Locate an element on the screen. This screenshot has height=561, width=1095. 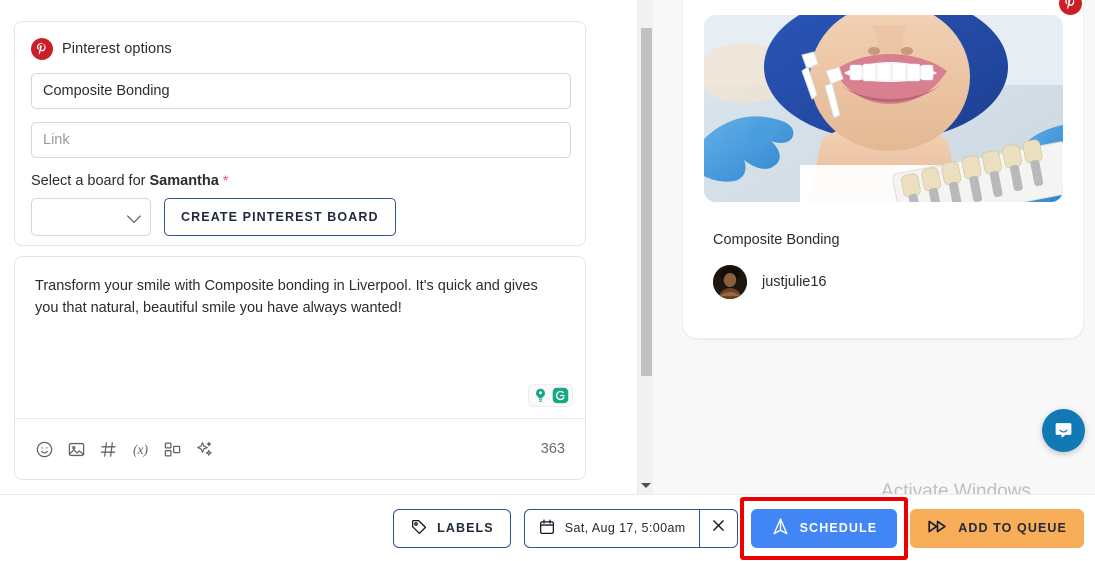
editor-toolbar: (x) 363 is located at coordinates (300, 448).